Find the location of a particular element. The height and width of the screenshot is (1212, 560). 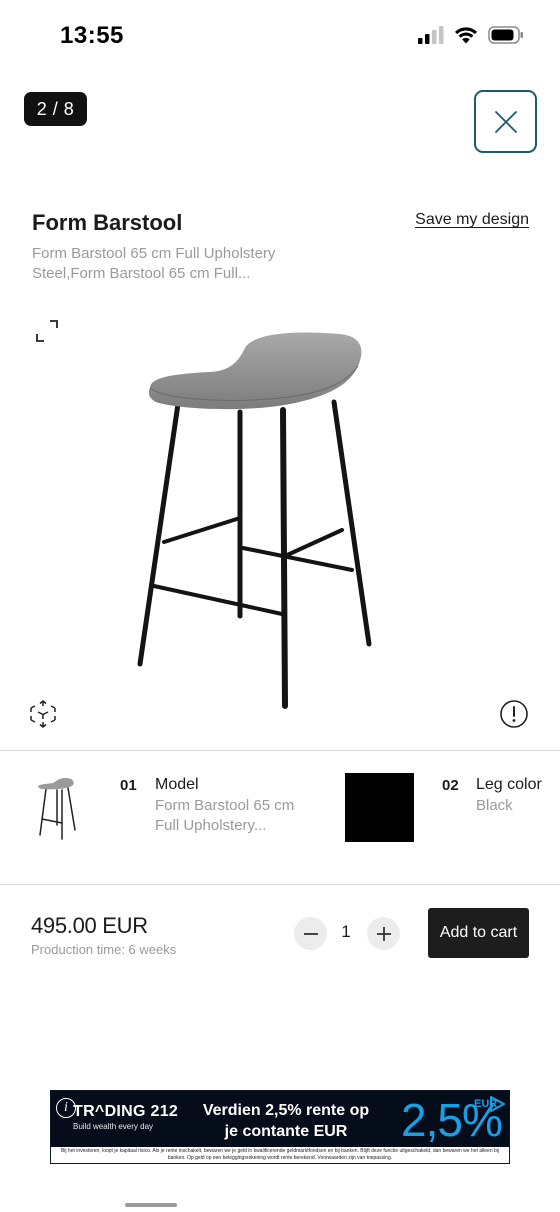

minus-icon is located at coordinates (310, 933).